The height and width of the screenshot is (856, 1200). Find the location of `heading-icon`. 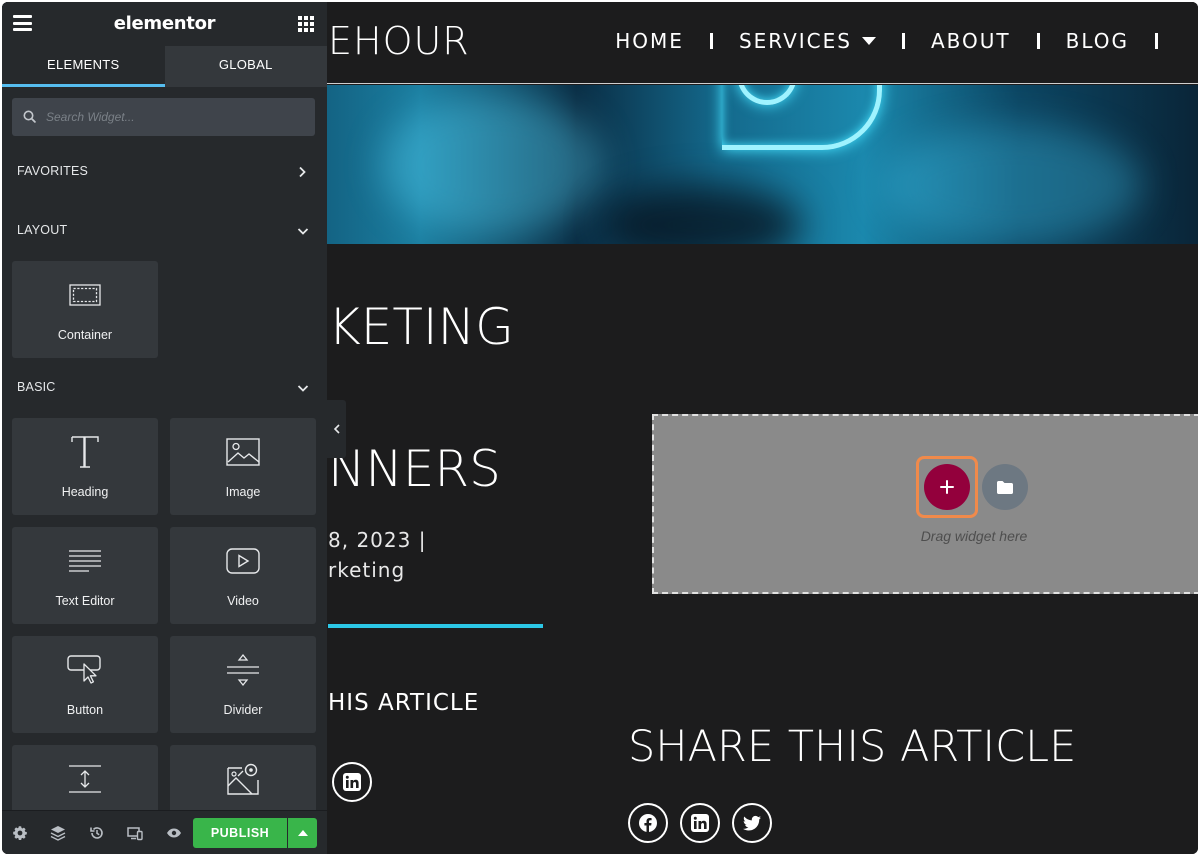

heading-icon is located at coordinates (85, 452).